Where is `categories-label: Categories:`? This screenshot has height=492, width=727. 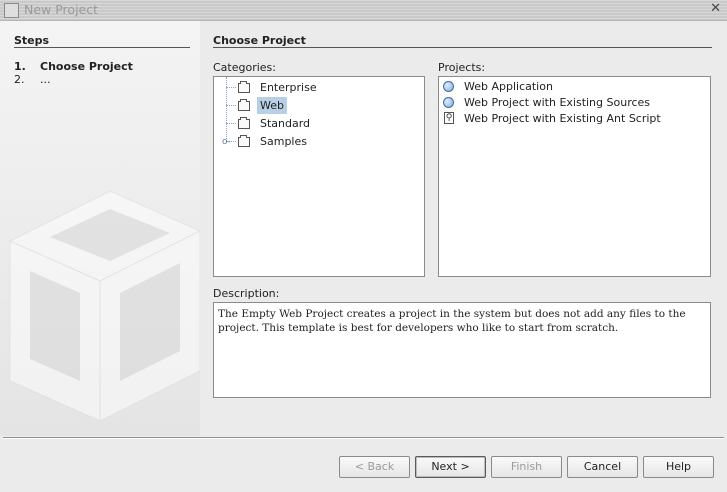 categories-label: Categories: is located at coordinates (244, 67).